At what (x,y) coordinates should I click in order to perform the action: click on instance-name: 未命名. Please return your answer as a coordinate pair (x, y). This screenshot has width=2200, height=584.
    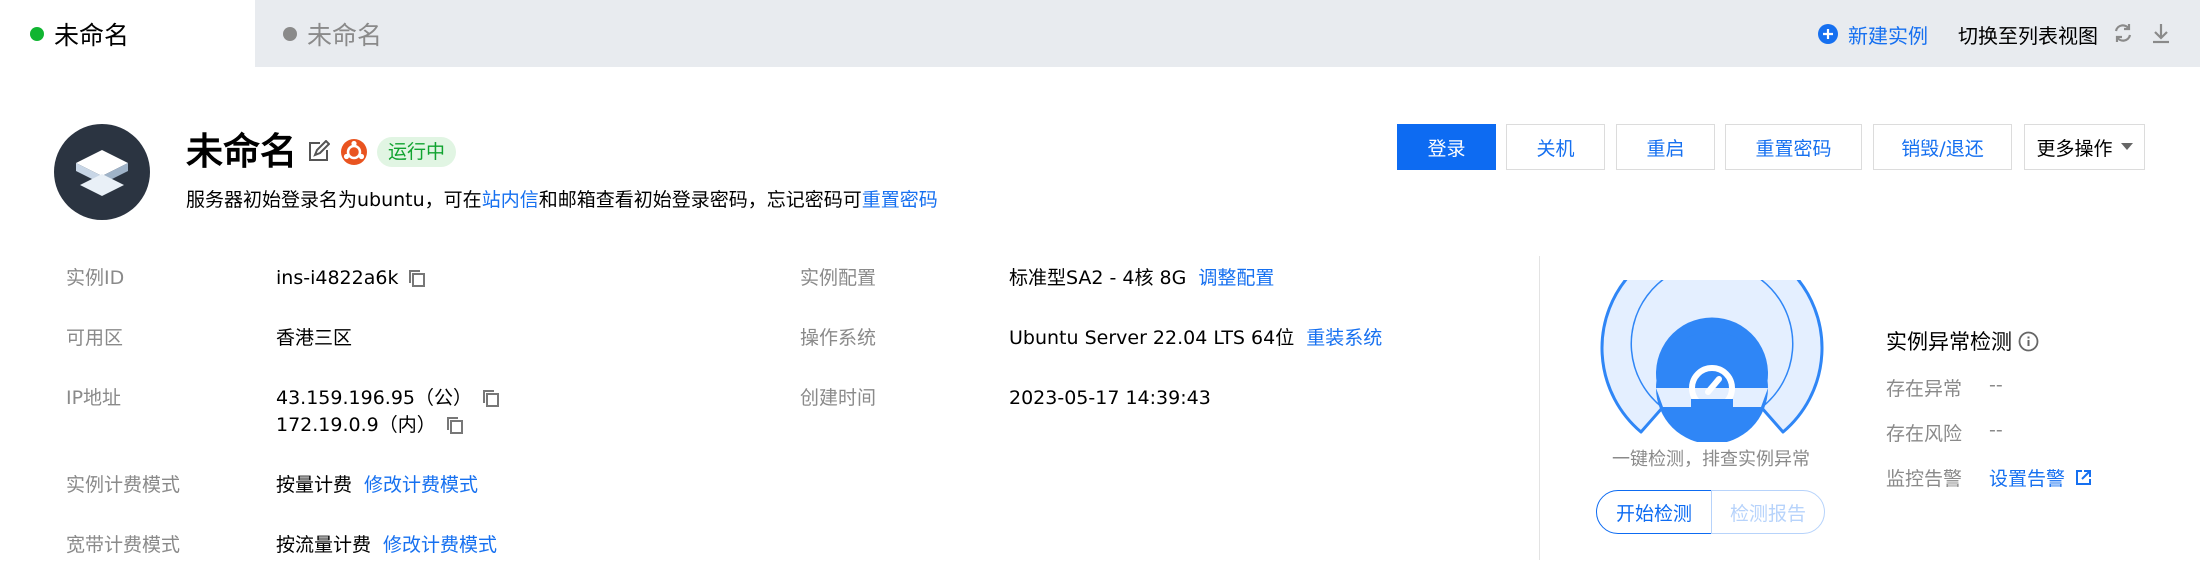
    Looking at the image, I should click on (241, 151).